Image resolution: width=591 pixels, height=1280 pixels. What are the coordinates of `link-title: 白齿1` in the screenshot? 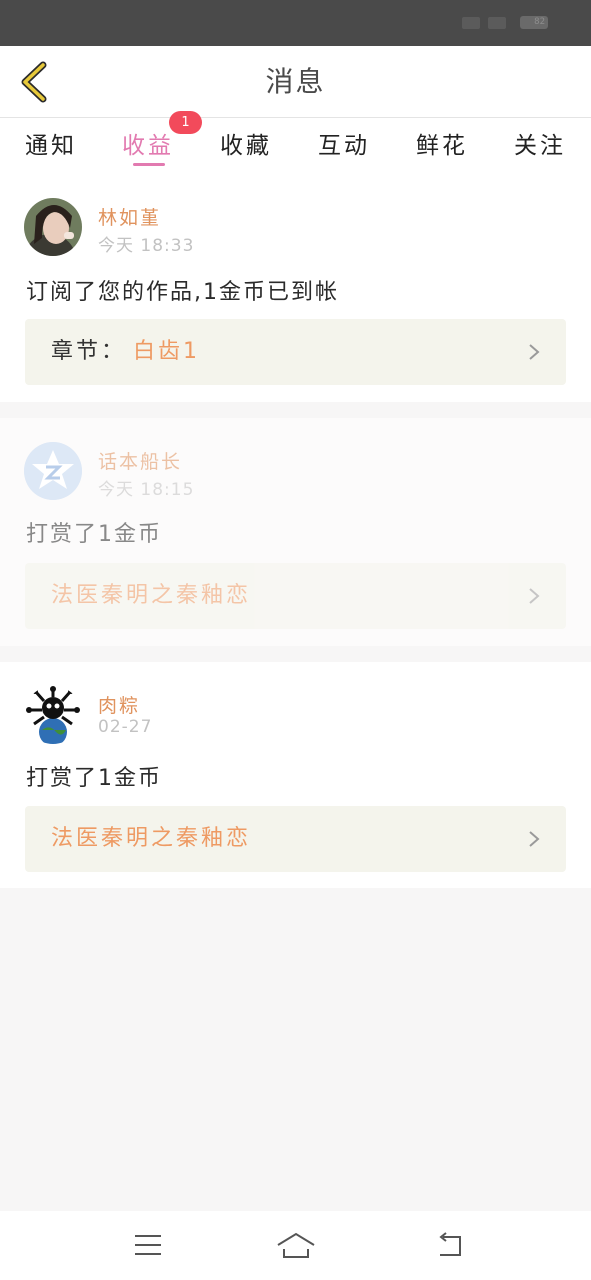 It's located at (166, 351).